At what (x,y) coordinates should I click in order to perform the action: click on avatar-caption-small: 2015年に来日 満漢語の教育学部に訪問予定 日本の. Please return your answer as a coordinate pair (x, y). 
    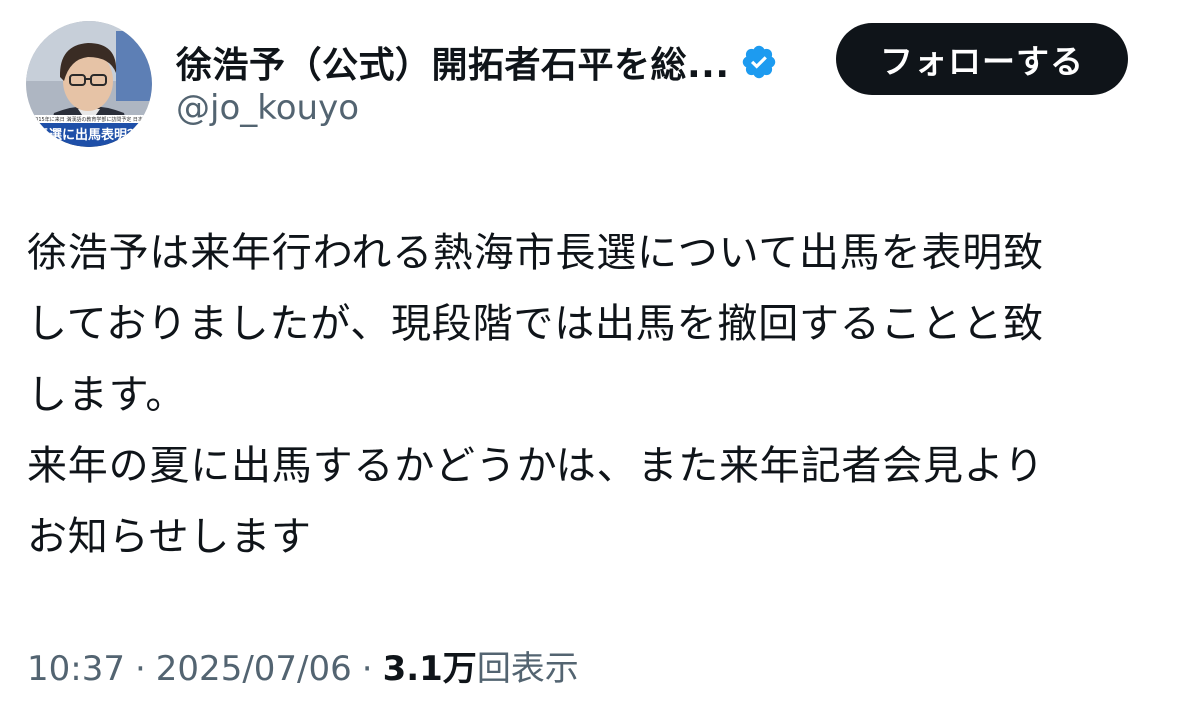
    Looking at the image, I should click on (90, 119).